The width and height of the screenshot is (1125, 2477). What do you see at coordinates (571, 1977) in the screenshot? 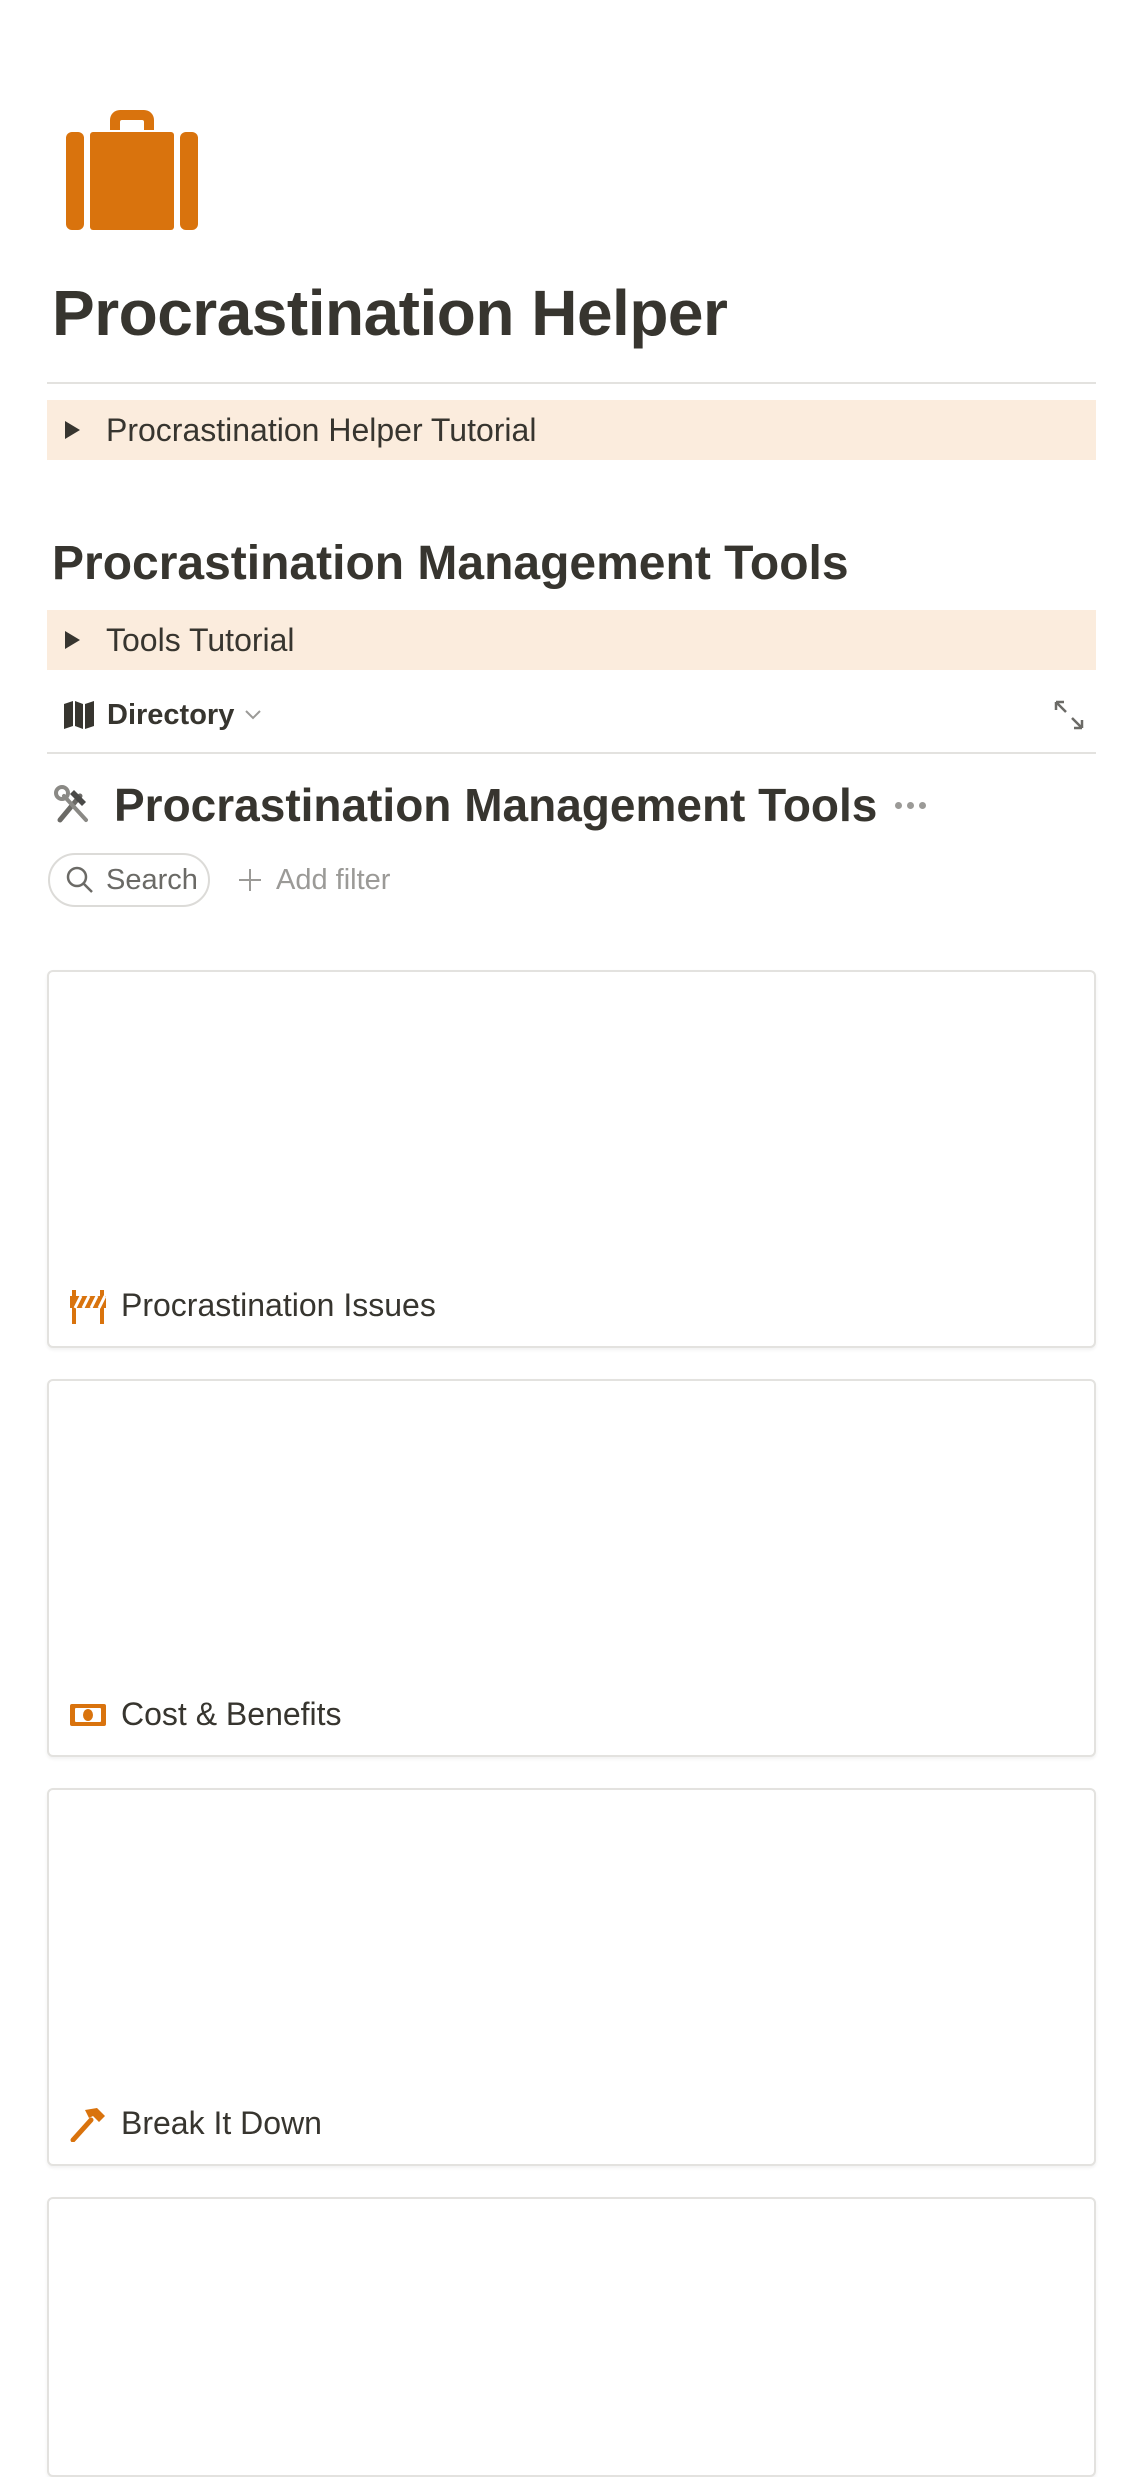
I see `gallery-card: Break It Down` at bounding box center [571, 1977].